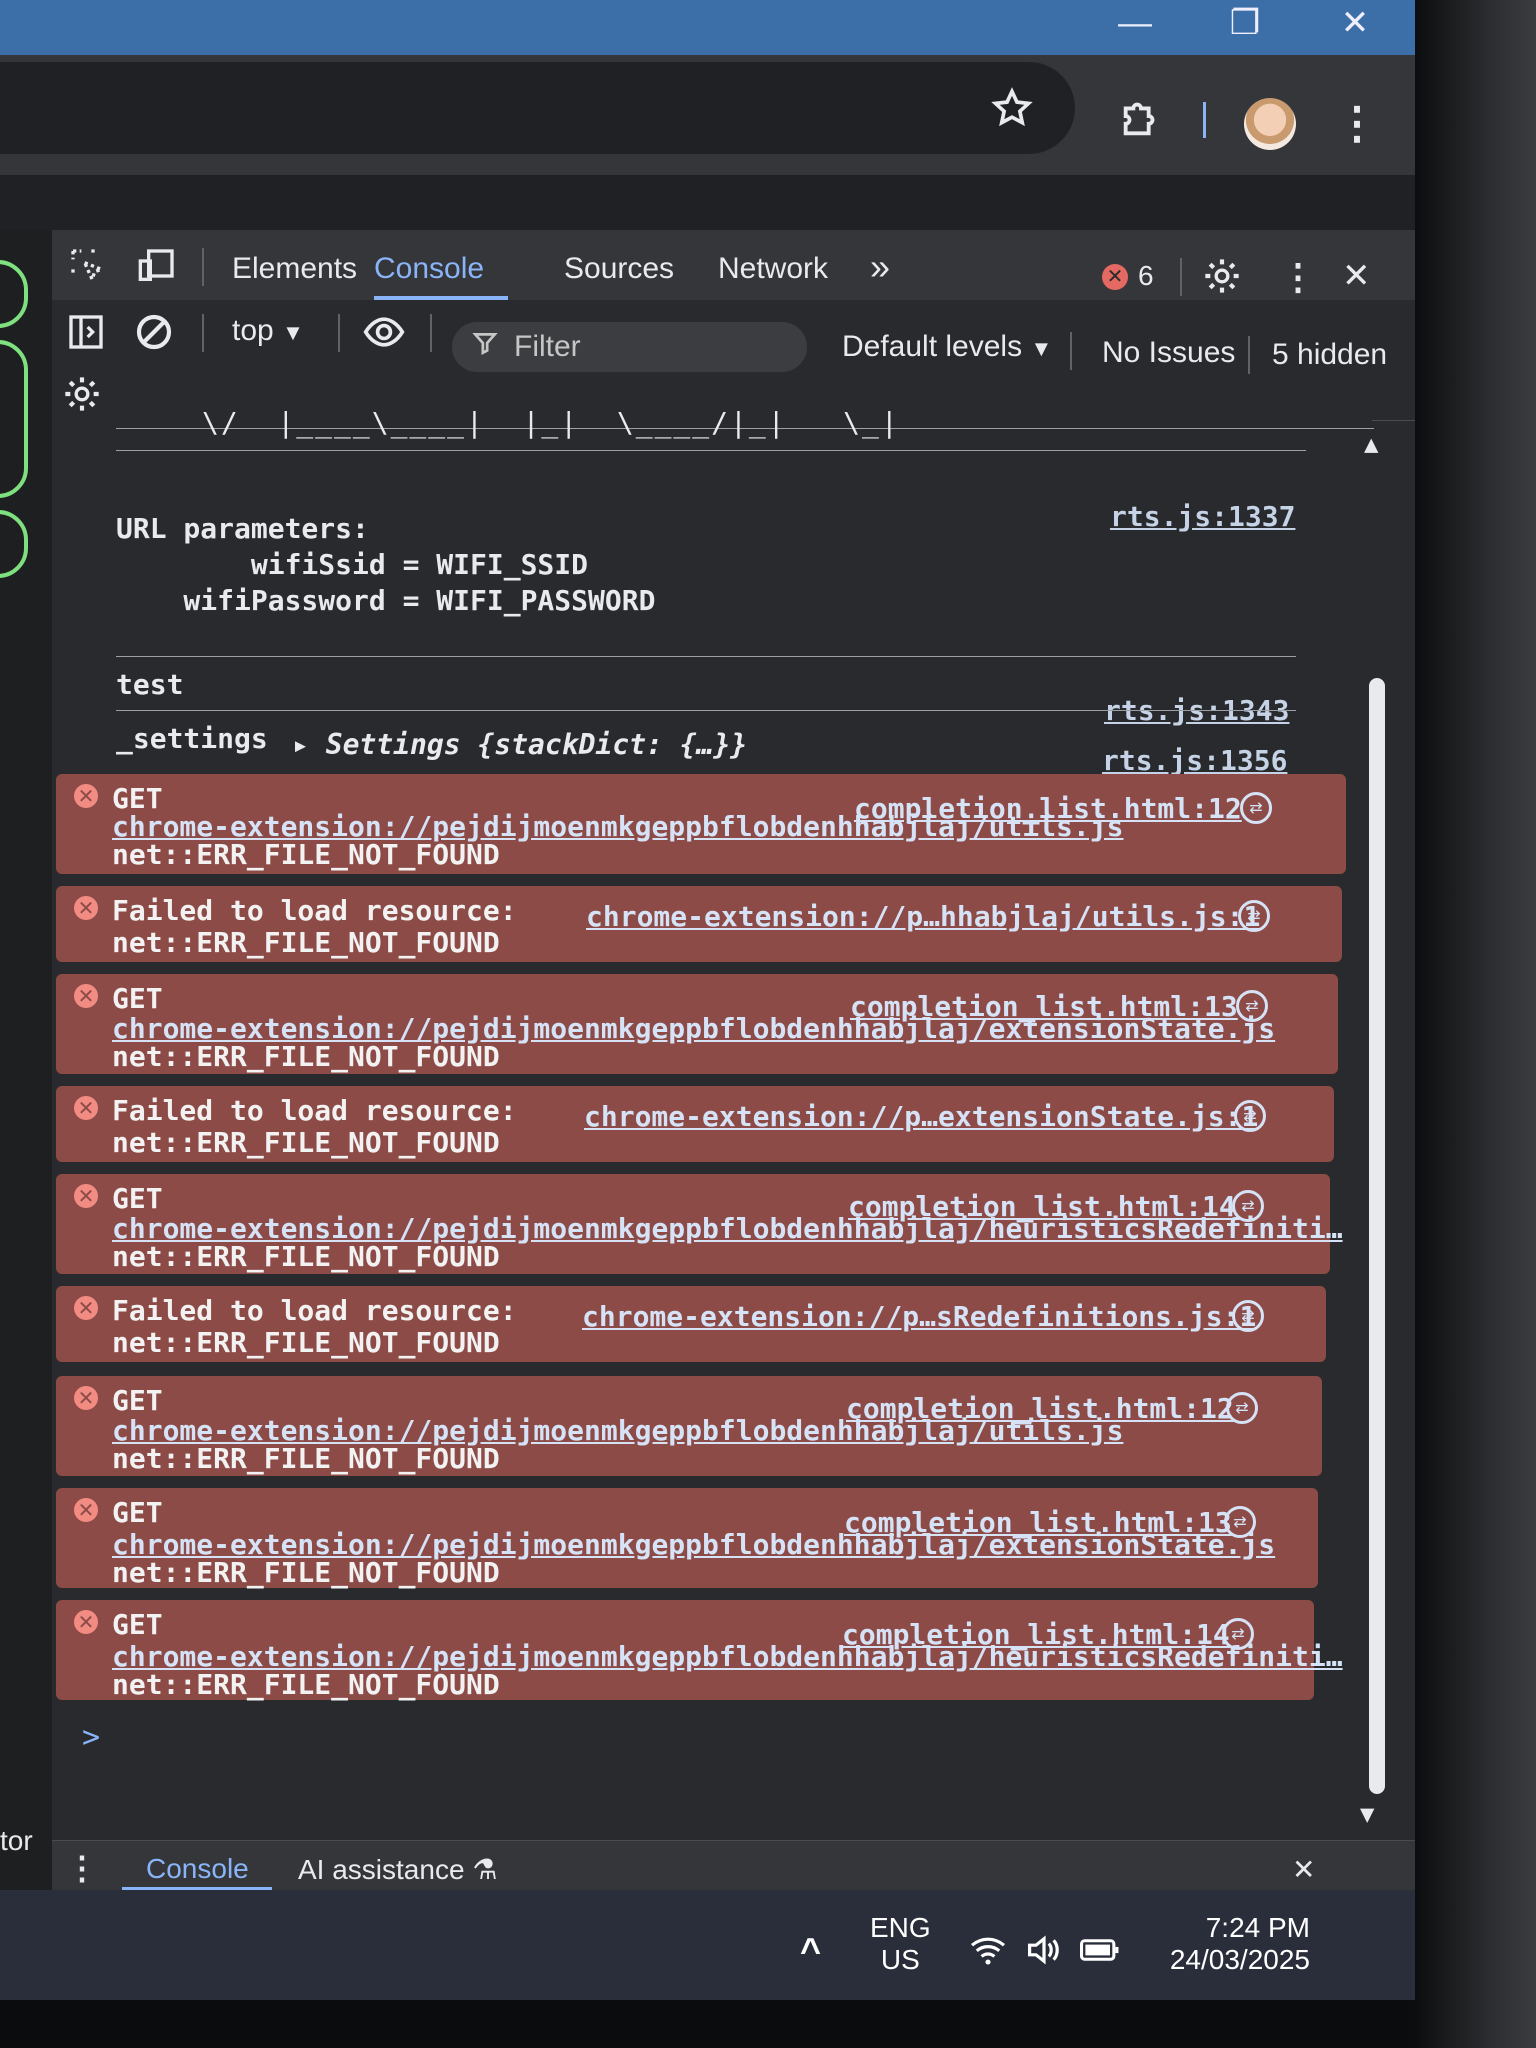 The image size is (1536, 2048). I want to click on minimize-button: —, so click(1135, 27).